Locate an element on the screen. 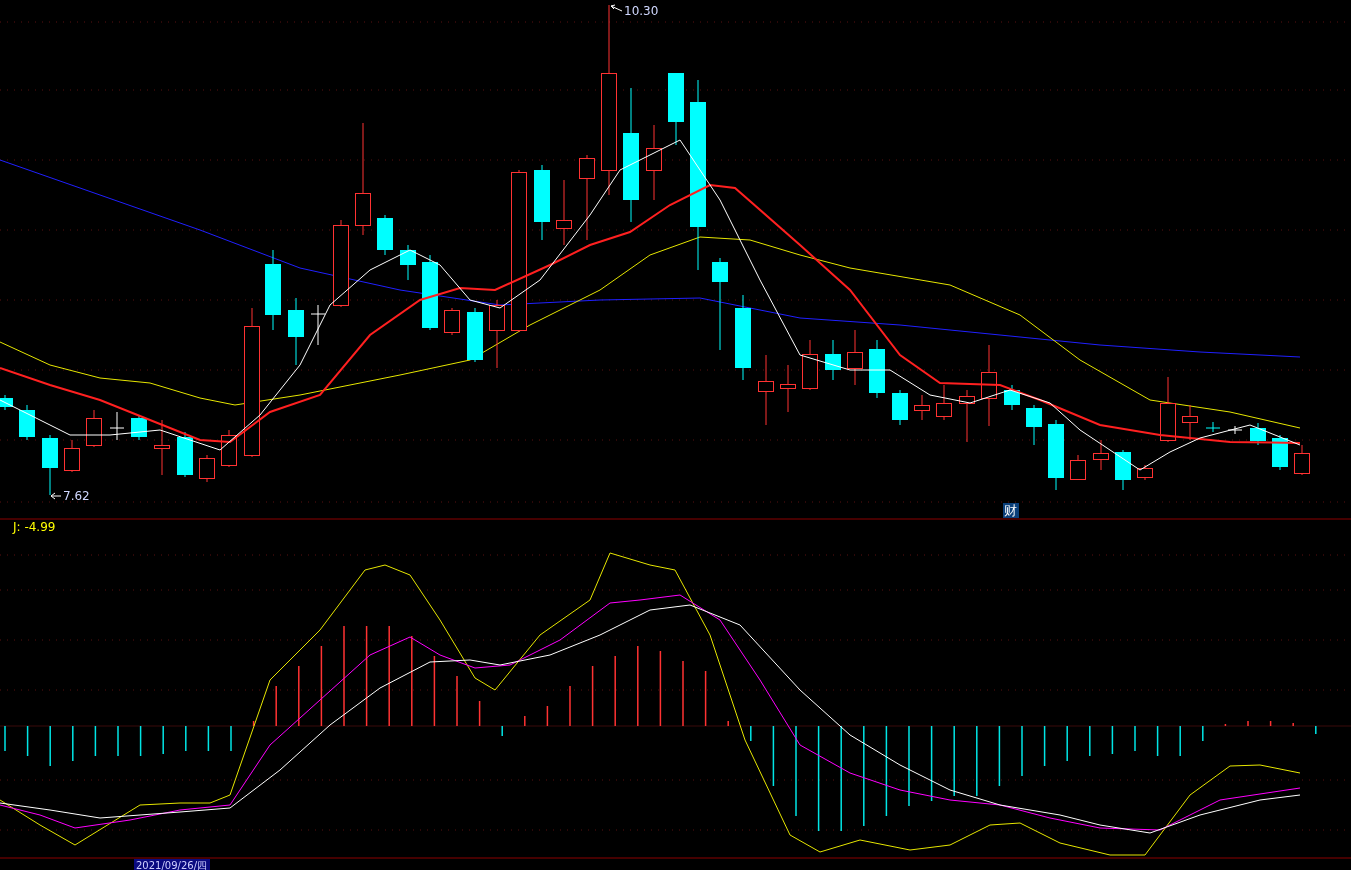 This screenshot has width=1351, height=870. j-value-label: J: -4.99 is located at coordinates (34, 527).